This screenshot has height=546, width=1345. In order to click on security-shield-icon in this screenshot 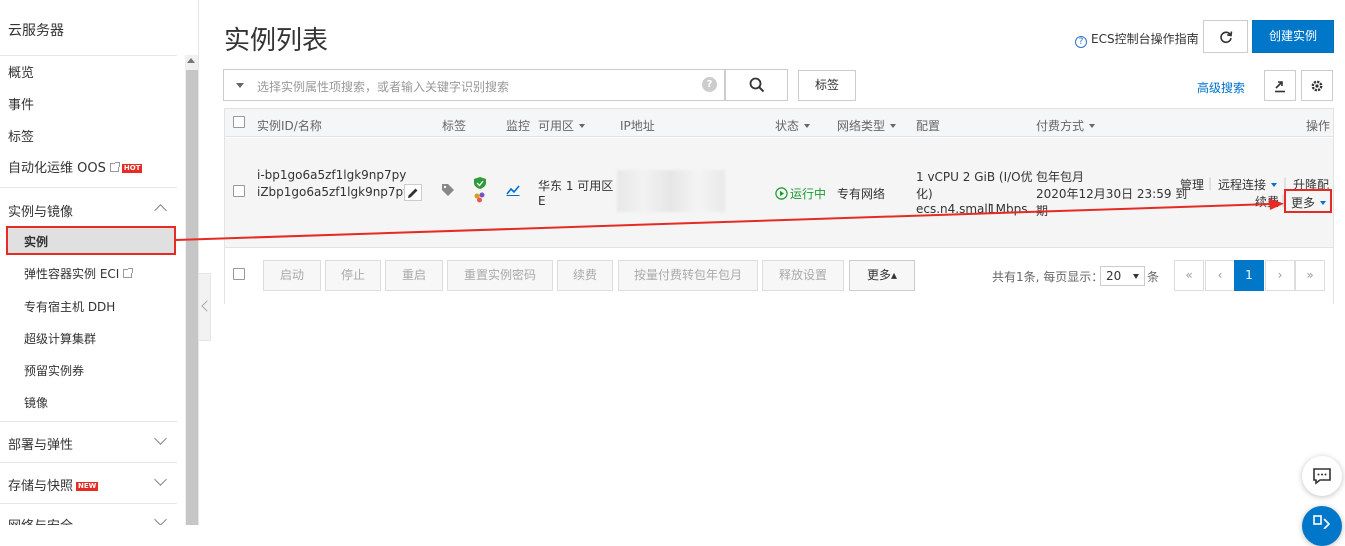, I will do `click(480, 191)`.